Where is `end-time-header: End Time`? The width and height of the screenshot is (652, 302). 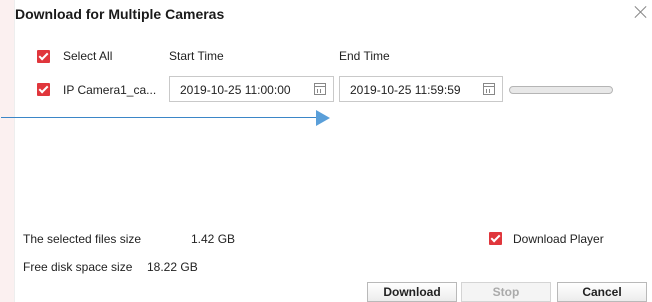
end-time-header: End Time is located at coordinates (364, 56).